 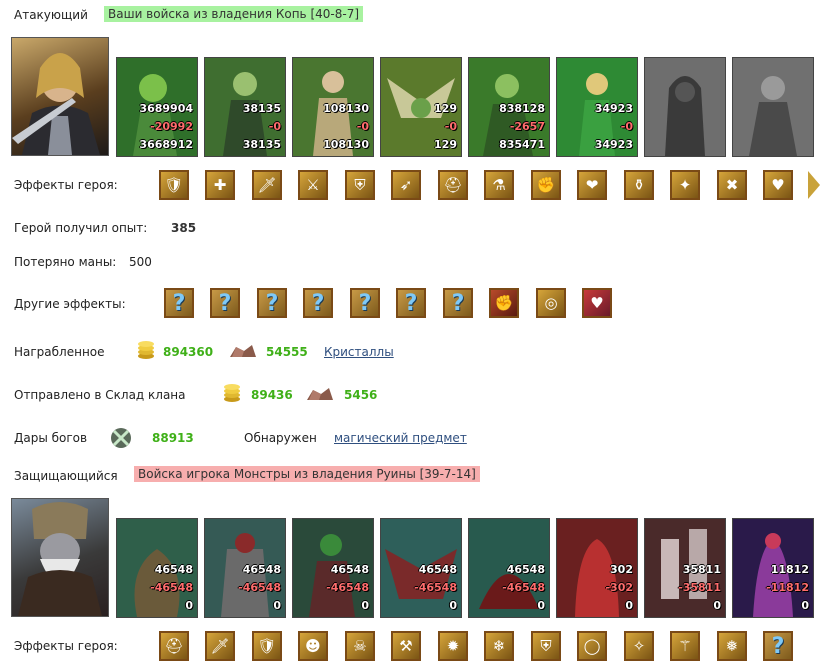 I want to click on swords-icon: ⚔, so click(x=313, y=185).